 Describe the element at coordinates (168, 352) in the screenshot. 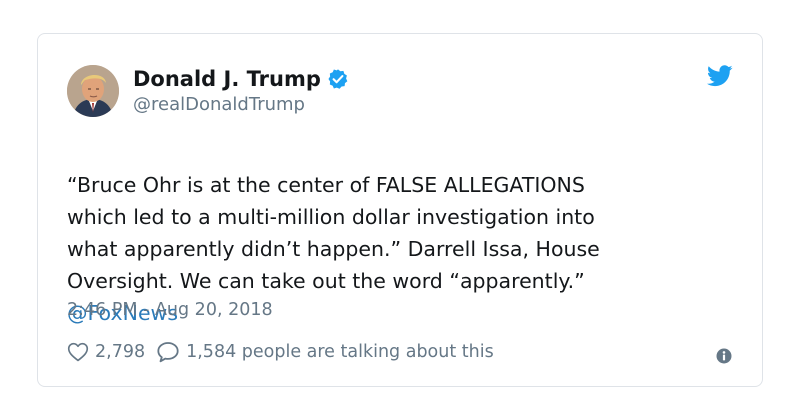

I see `speech-bubble-icon` at that location.